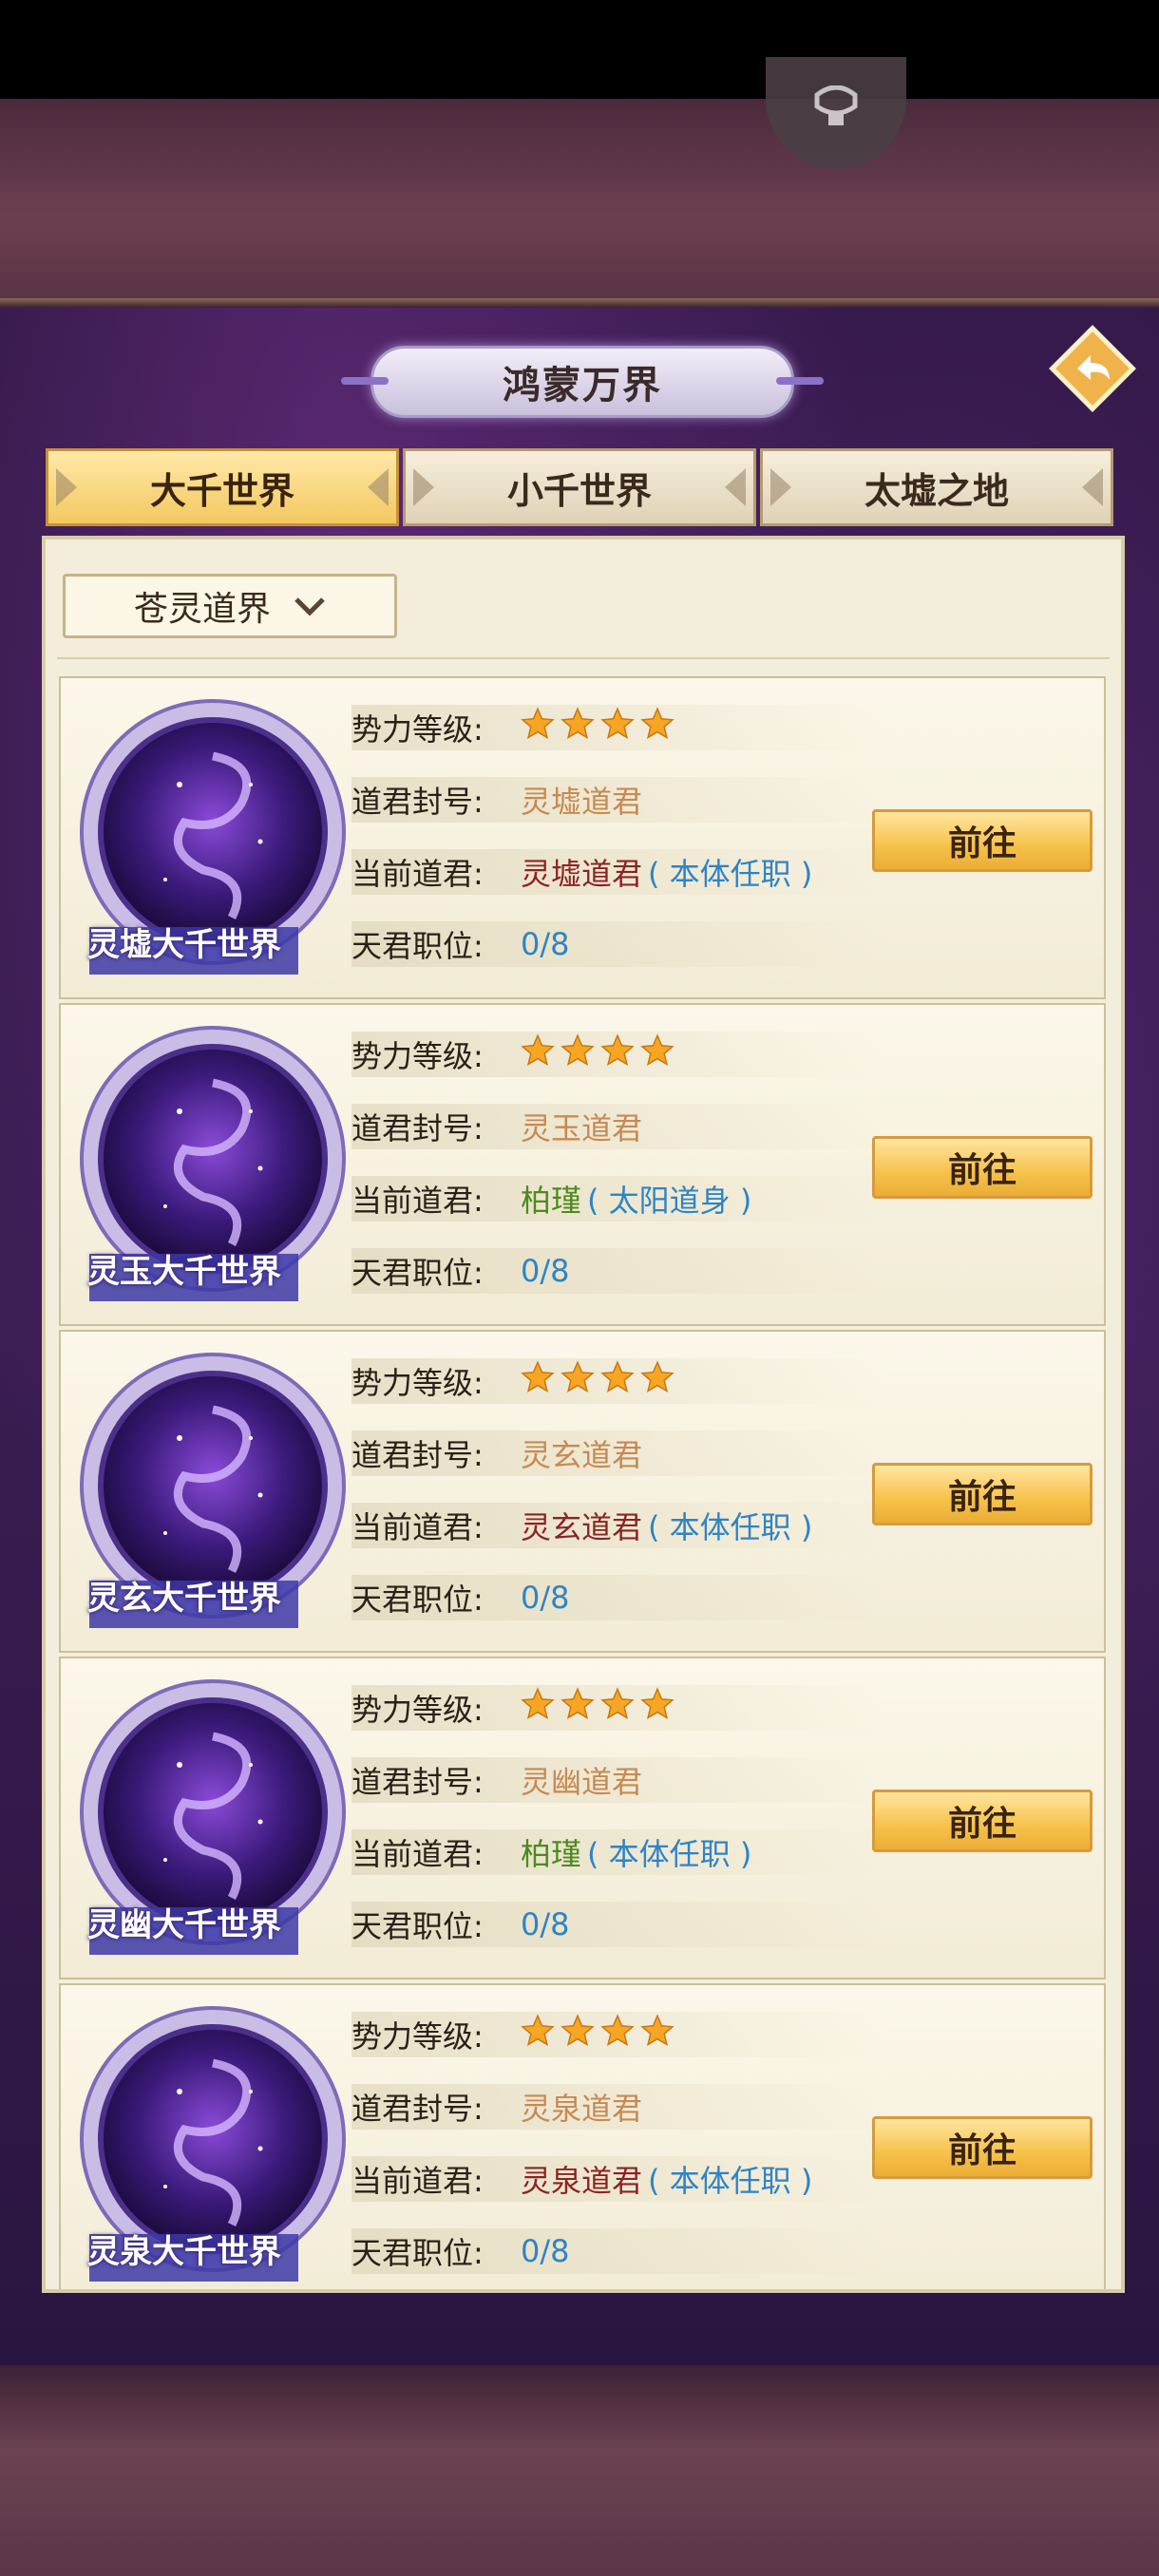 The height and width of the screenshot is (2576, 1159). I want to click on title-value: 灵幽道君, so click(582, 1782).